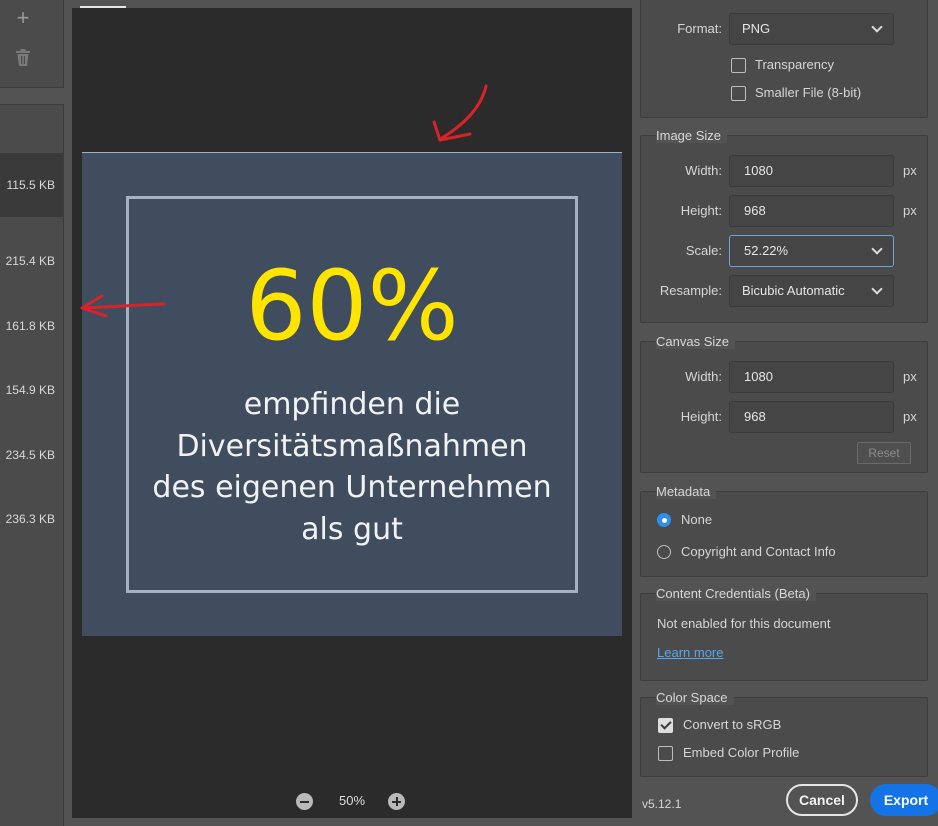 Image resolution: width=938 pixels, height=826 pixels. What do you see at coordinates (352, 306) in the screenshot?
I see `slide-percent: 60%` at bounding box center [352, 306].